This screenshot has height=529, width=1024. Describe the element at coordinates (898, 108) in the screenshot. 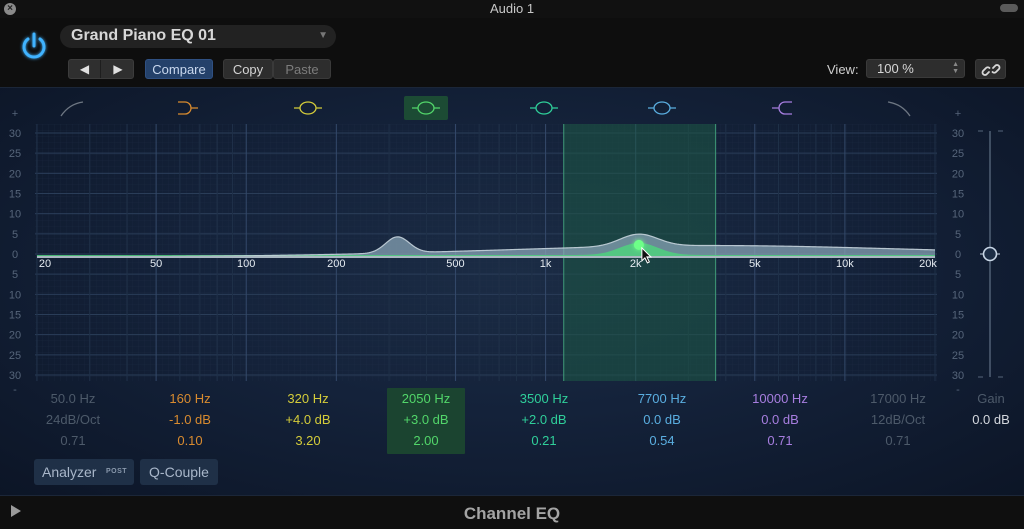

I see `band-8-high-cut-icon` at that location.